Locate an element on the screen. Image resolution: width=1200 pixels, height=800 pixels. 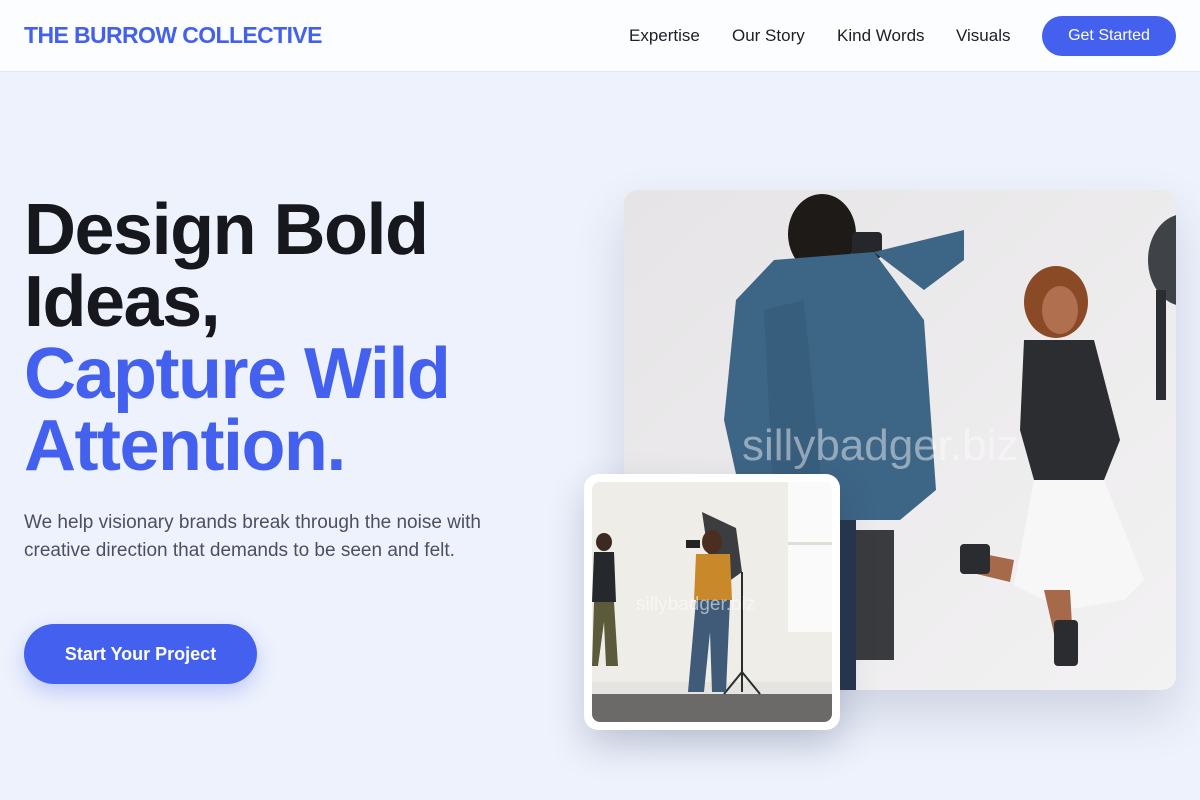
hero-photo-small-frame: sillybadger.biz is located at coordinates (712, 602).